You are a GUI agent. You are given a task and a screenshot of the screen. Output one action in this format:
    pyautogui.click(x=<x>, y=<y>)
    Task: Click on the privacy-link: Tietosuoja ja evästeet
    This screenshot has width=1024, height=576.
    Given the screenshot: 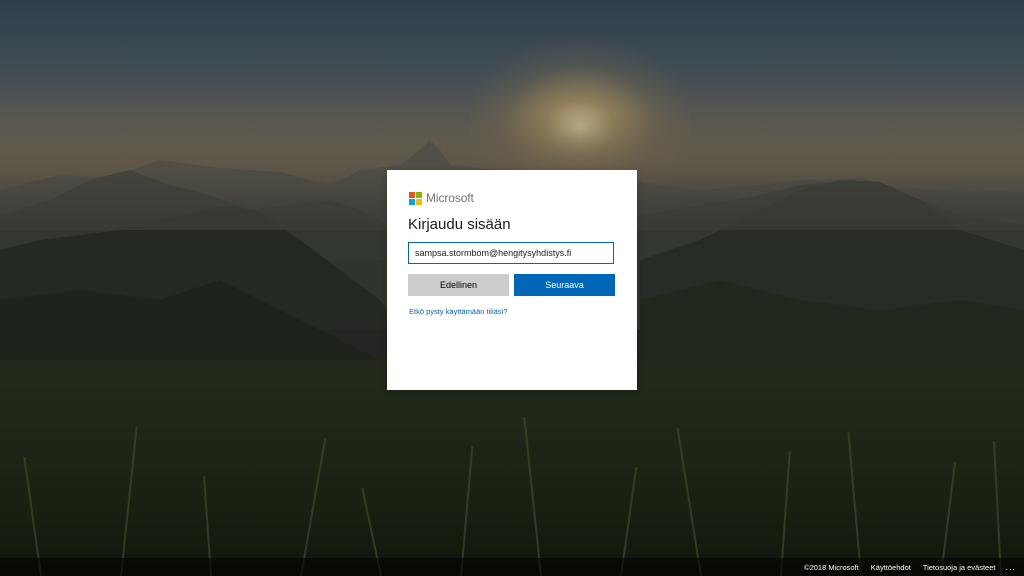 What is the action you would take?
    pyautogui.click(x=959, y=567)
    